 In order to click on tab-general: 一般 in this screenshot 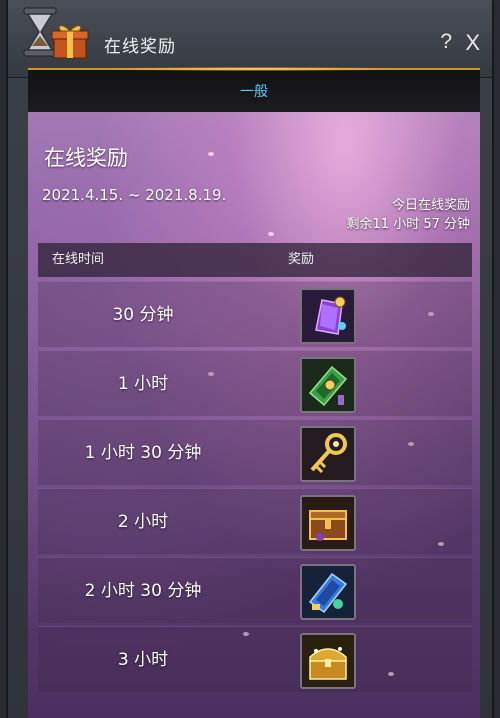, I will do `click(254, 91)`.